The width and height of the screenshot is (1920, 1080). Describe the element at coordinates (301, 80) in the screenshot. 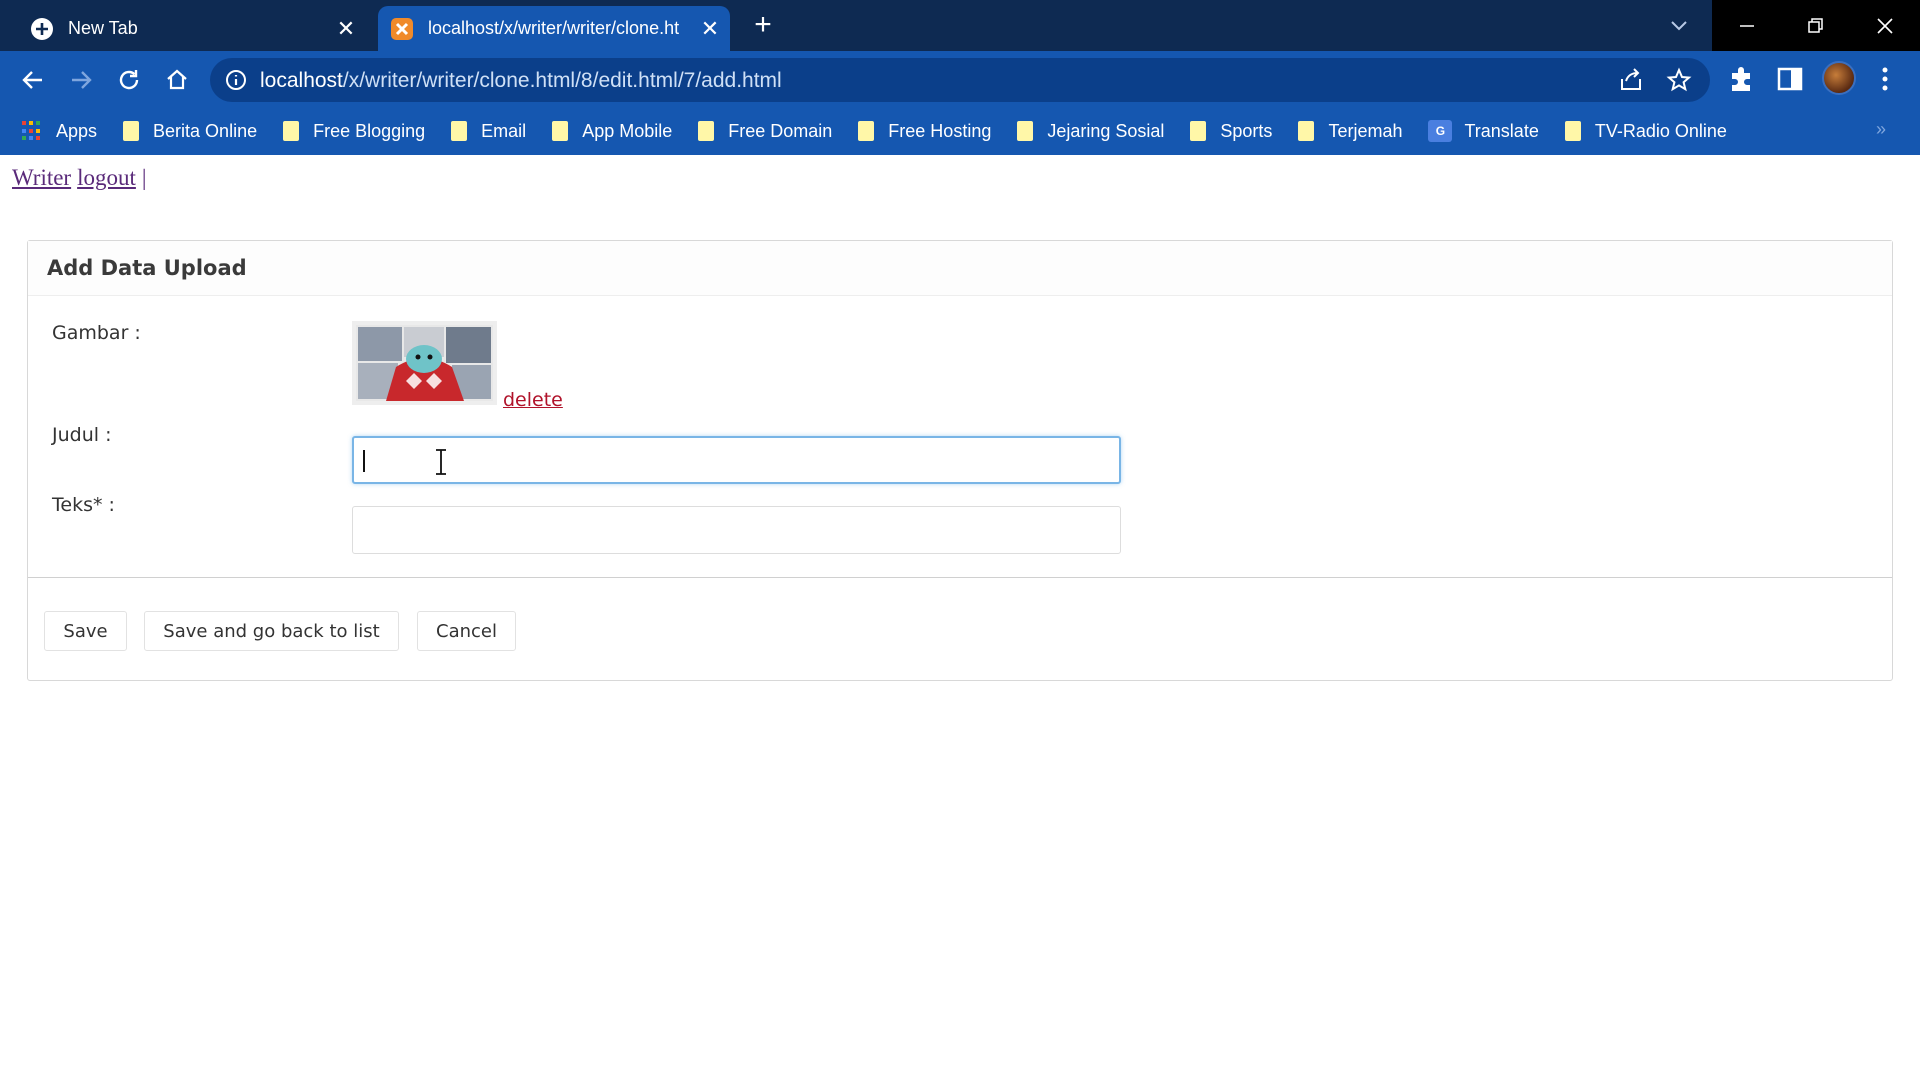

I see `url-host: localhost` at that location.